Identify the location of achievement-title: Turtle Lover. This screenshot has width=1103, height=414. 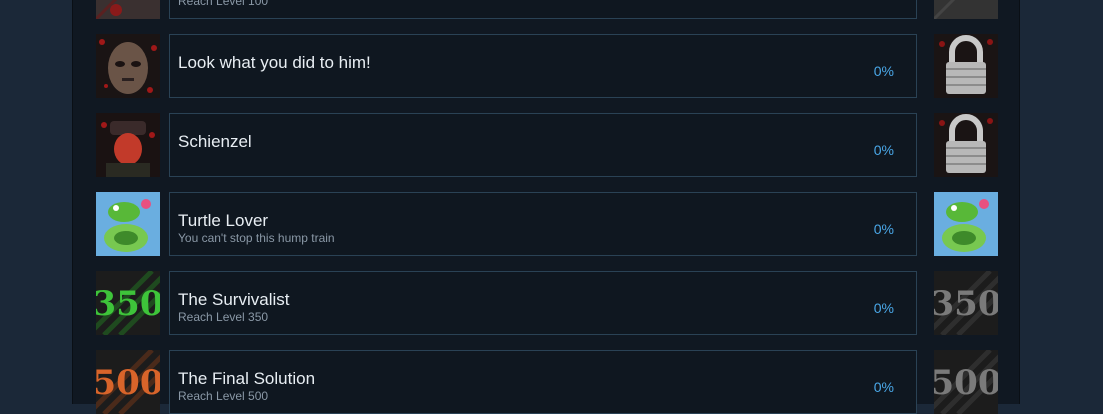
(223, 220).